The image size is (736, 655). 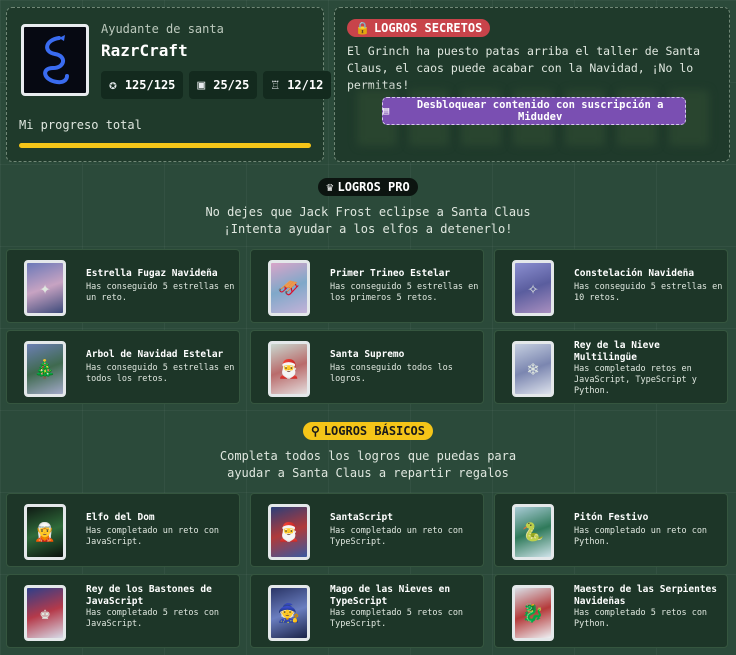 I want to click on snow-king-icon: ❄, so click(x=533, y=369).